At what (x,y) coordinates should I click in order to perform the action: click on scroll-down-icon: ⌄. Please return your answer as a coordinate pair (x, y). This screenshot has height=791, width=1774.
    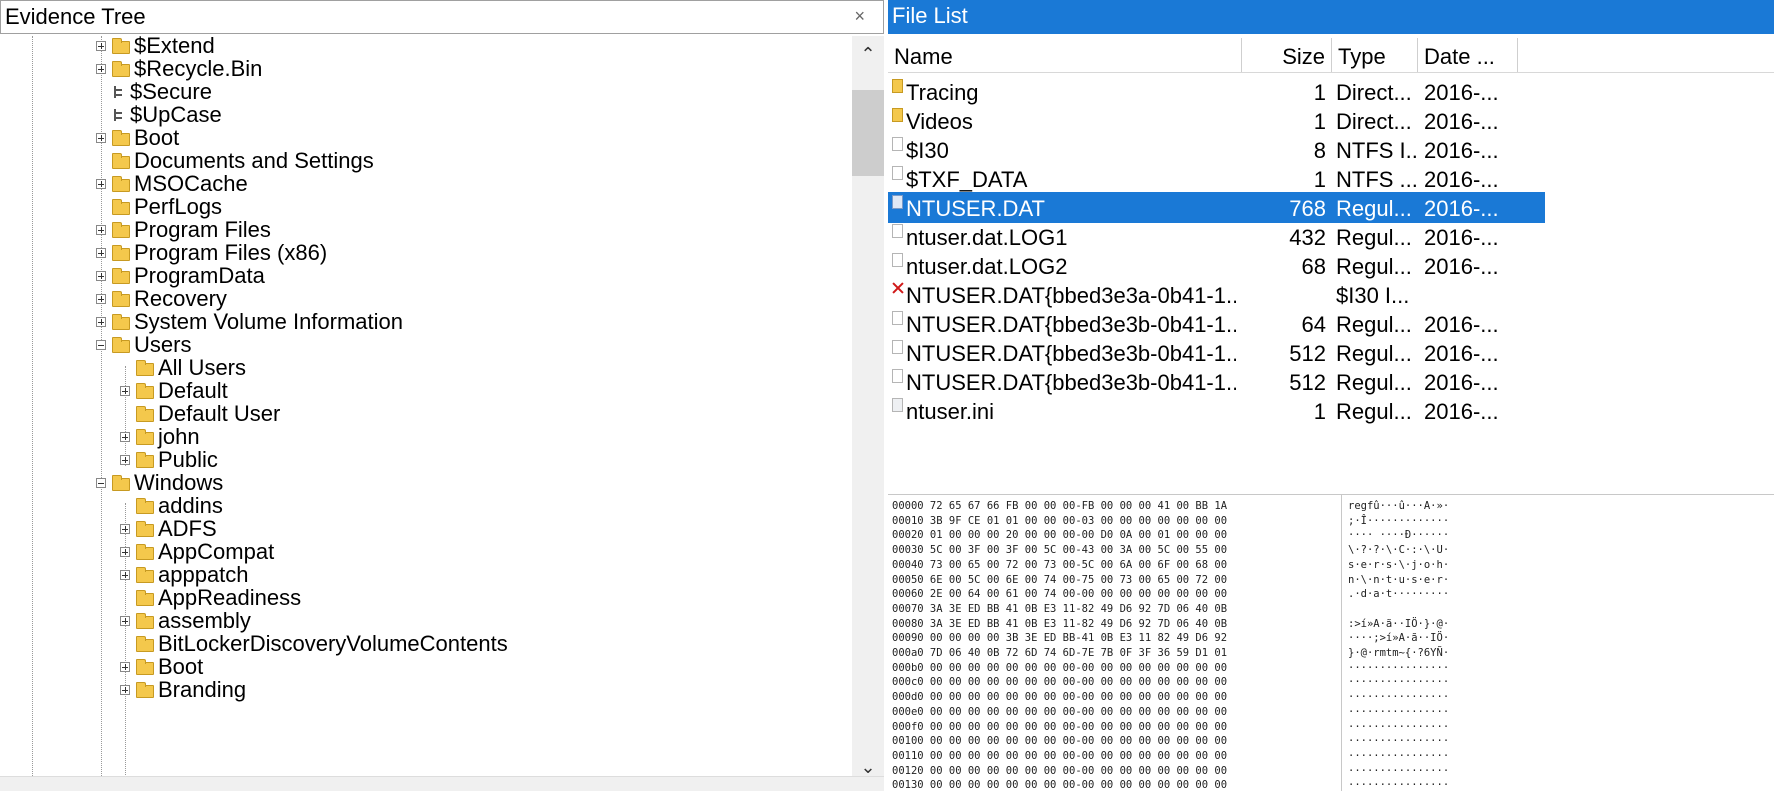
    Looking at the image, I should click on (868, 767).